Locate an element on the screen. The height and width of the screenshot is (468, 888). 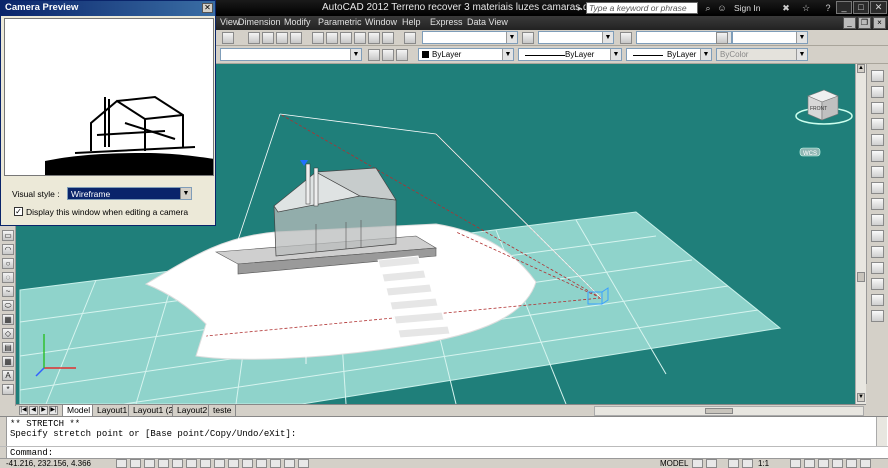
polar-tracking-icon is located at coordinates (177, 463).